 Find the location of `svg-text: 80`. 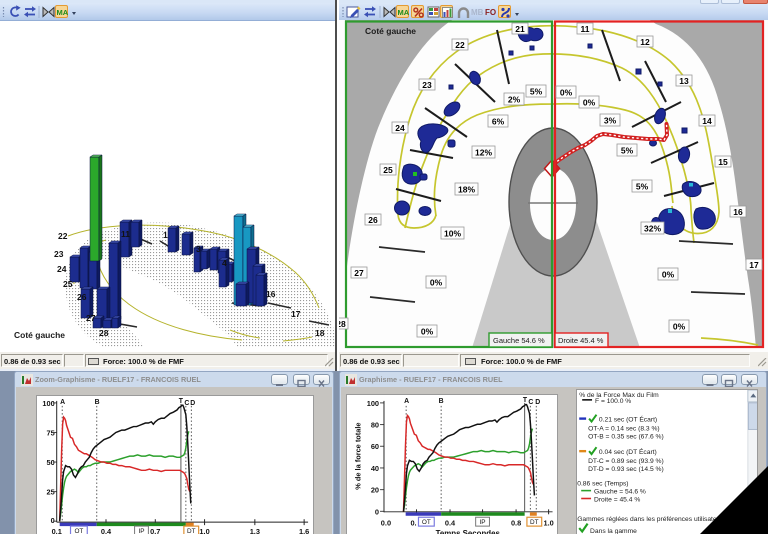

svg-text: 80 is located at coordinates (375, 425).